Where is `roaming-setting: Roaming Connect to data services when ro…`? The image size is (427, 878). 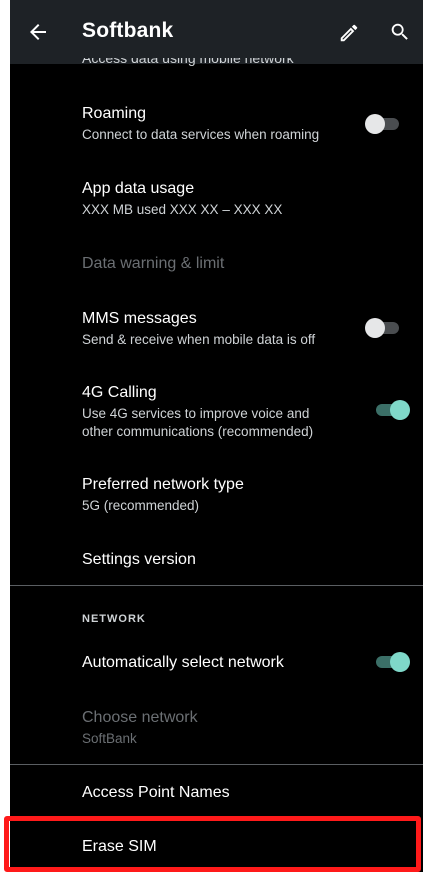
roaming-setting: Roaming Connect to data services when ro… is located at coordinates (222, 124).